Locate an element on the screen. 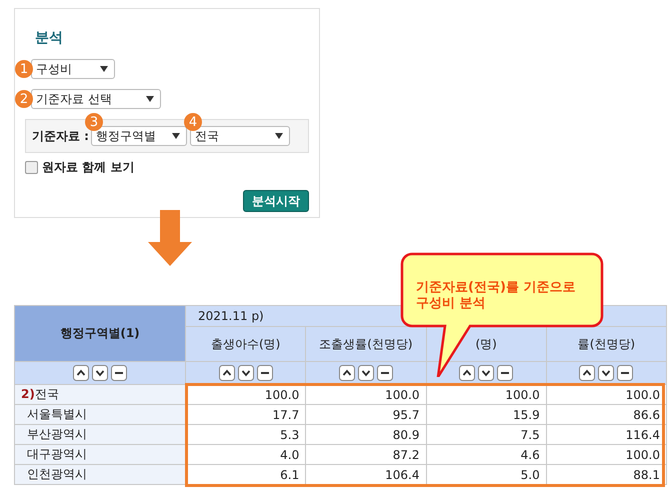 The height and width of the screenshot is (492, 670). checkbox-label: 원자료 함께 보기 is located at coordinates (88, 167).